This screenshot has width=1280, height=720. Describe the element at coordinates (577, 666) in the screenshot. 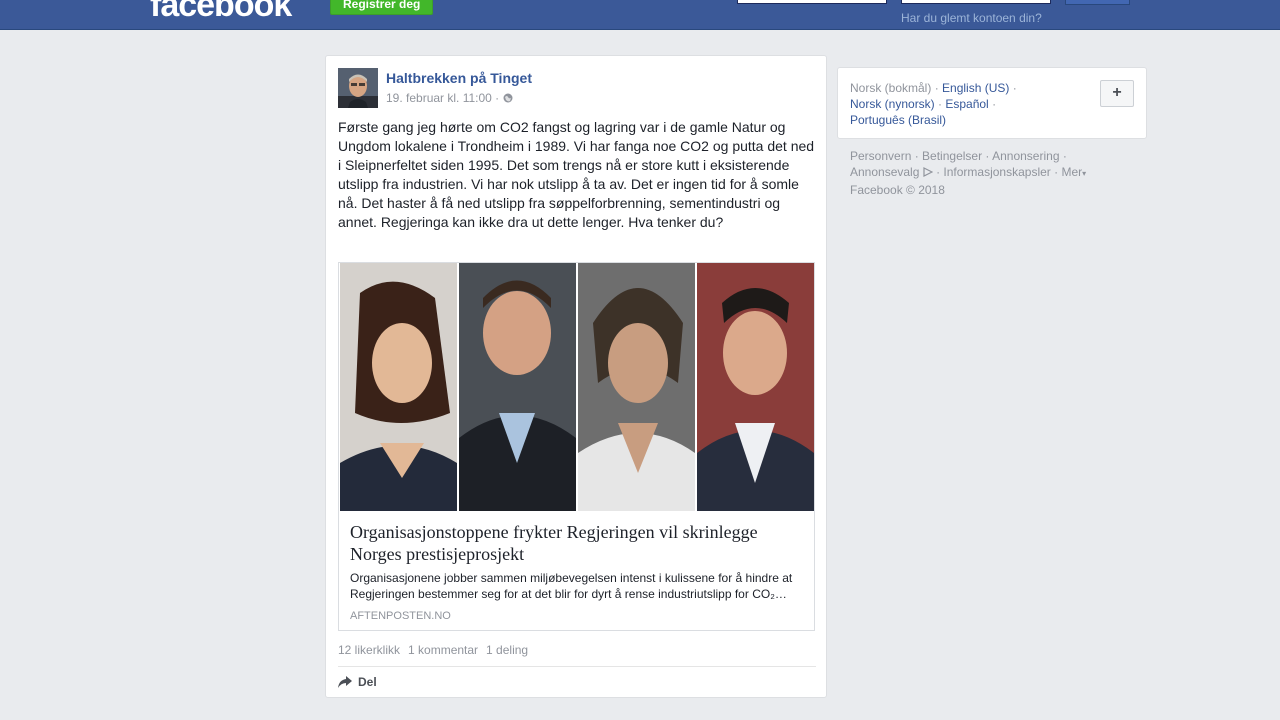

I see `post-divider` at that location.